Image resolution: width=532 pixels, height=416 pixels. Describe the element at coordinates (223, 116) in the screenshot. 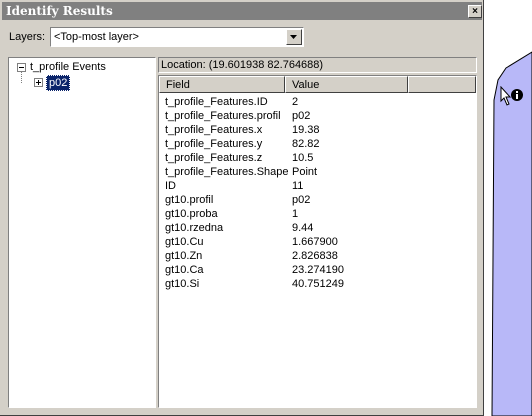

I see `field-cell: t_profile_Features.profil` at that location.